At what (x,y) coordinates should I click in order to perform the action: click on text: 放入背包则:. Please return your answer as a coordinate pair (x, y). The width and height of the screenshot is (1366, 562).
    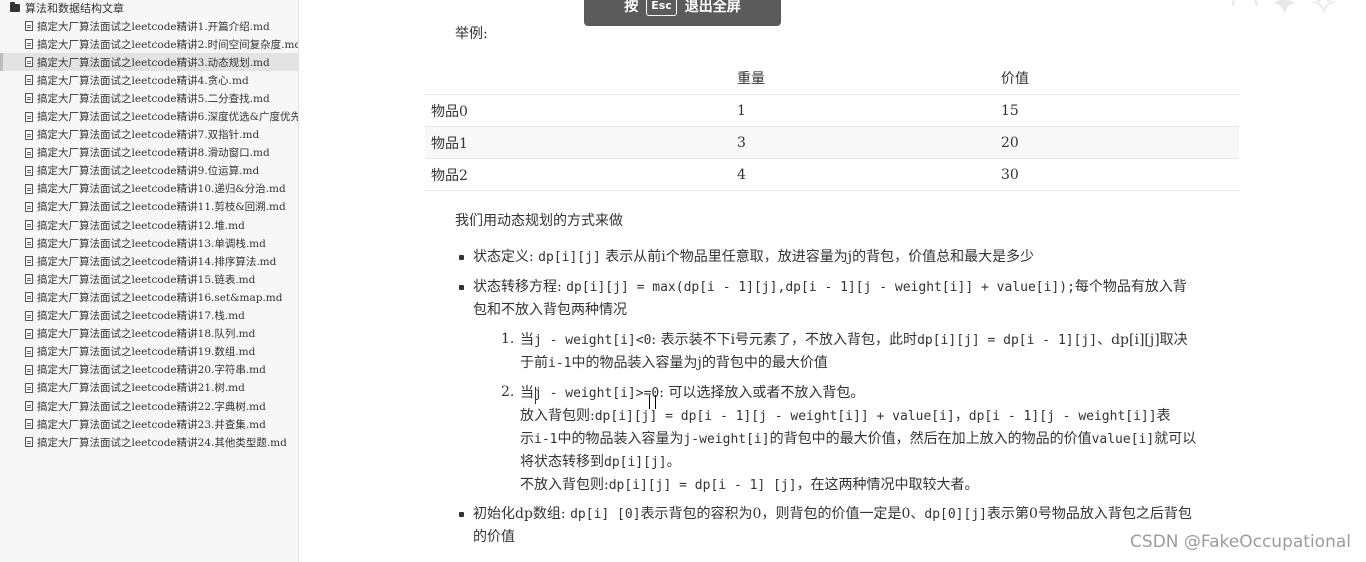
    Looking at the image, I should click on (557, 416).